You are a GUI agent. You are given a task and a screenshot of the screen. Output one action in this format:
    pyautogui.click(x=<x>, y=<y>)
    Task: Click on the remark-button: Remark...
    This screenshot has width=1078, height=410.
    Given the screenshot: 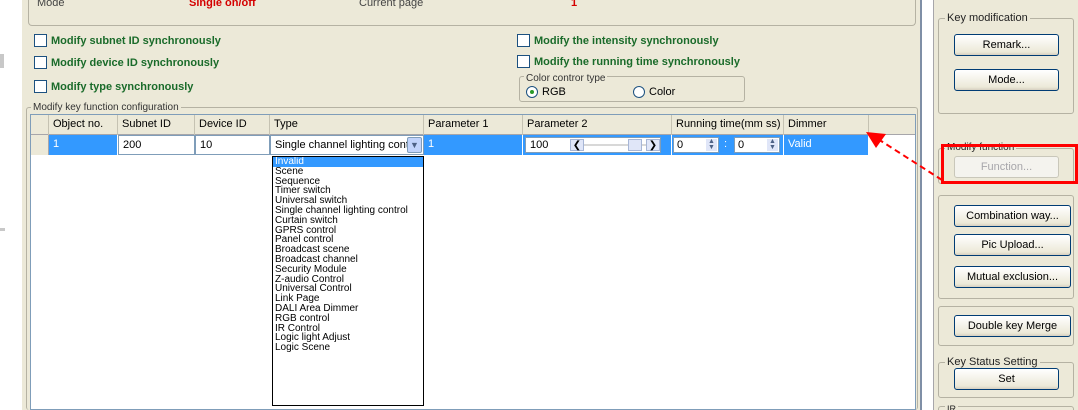 What is the action you would take?
    pyautogui.click(x=1006, y=45)
    